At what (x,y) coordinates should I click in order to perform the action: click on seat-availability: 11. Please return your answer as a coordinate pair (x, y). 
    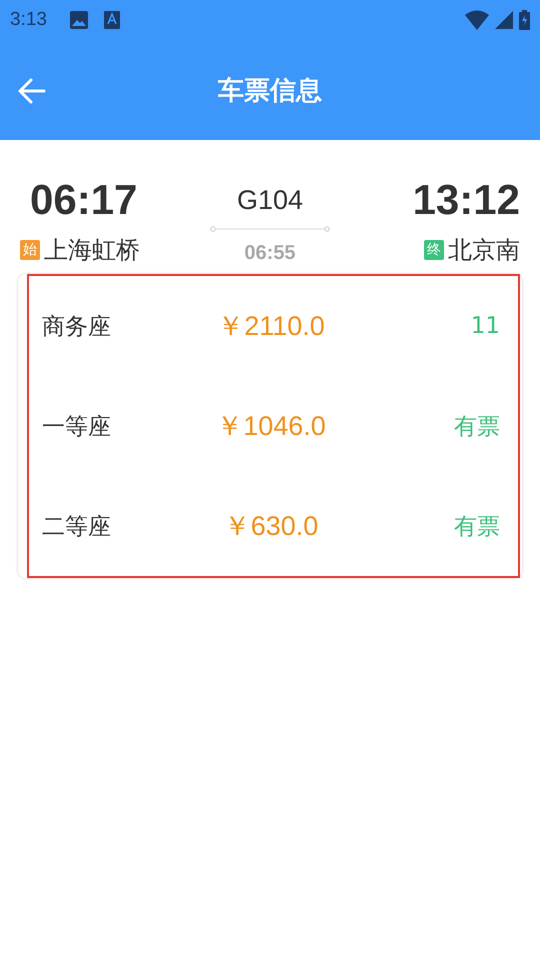
    Looking at the image, I should click on (485, 326).